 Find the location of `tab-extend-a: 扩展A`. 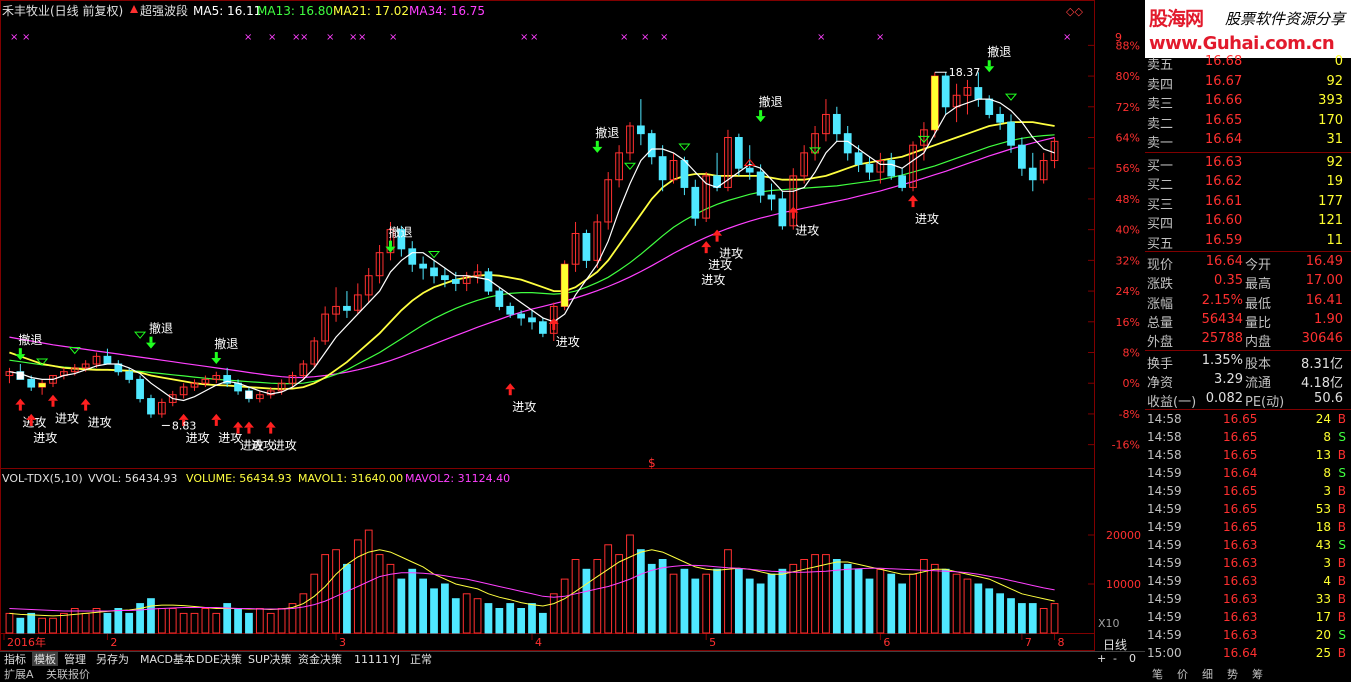

tab-extend-a: 扩展A is located at coordinates (19, 674).